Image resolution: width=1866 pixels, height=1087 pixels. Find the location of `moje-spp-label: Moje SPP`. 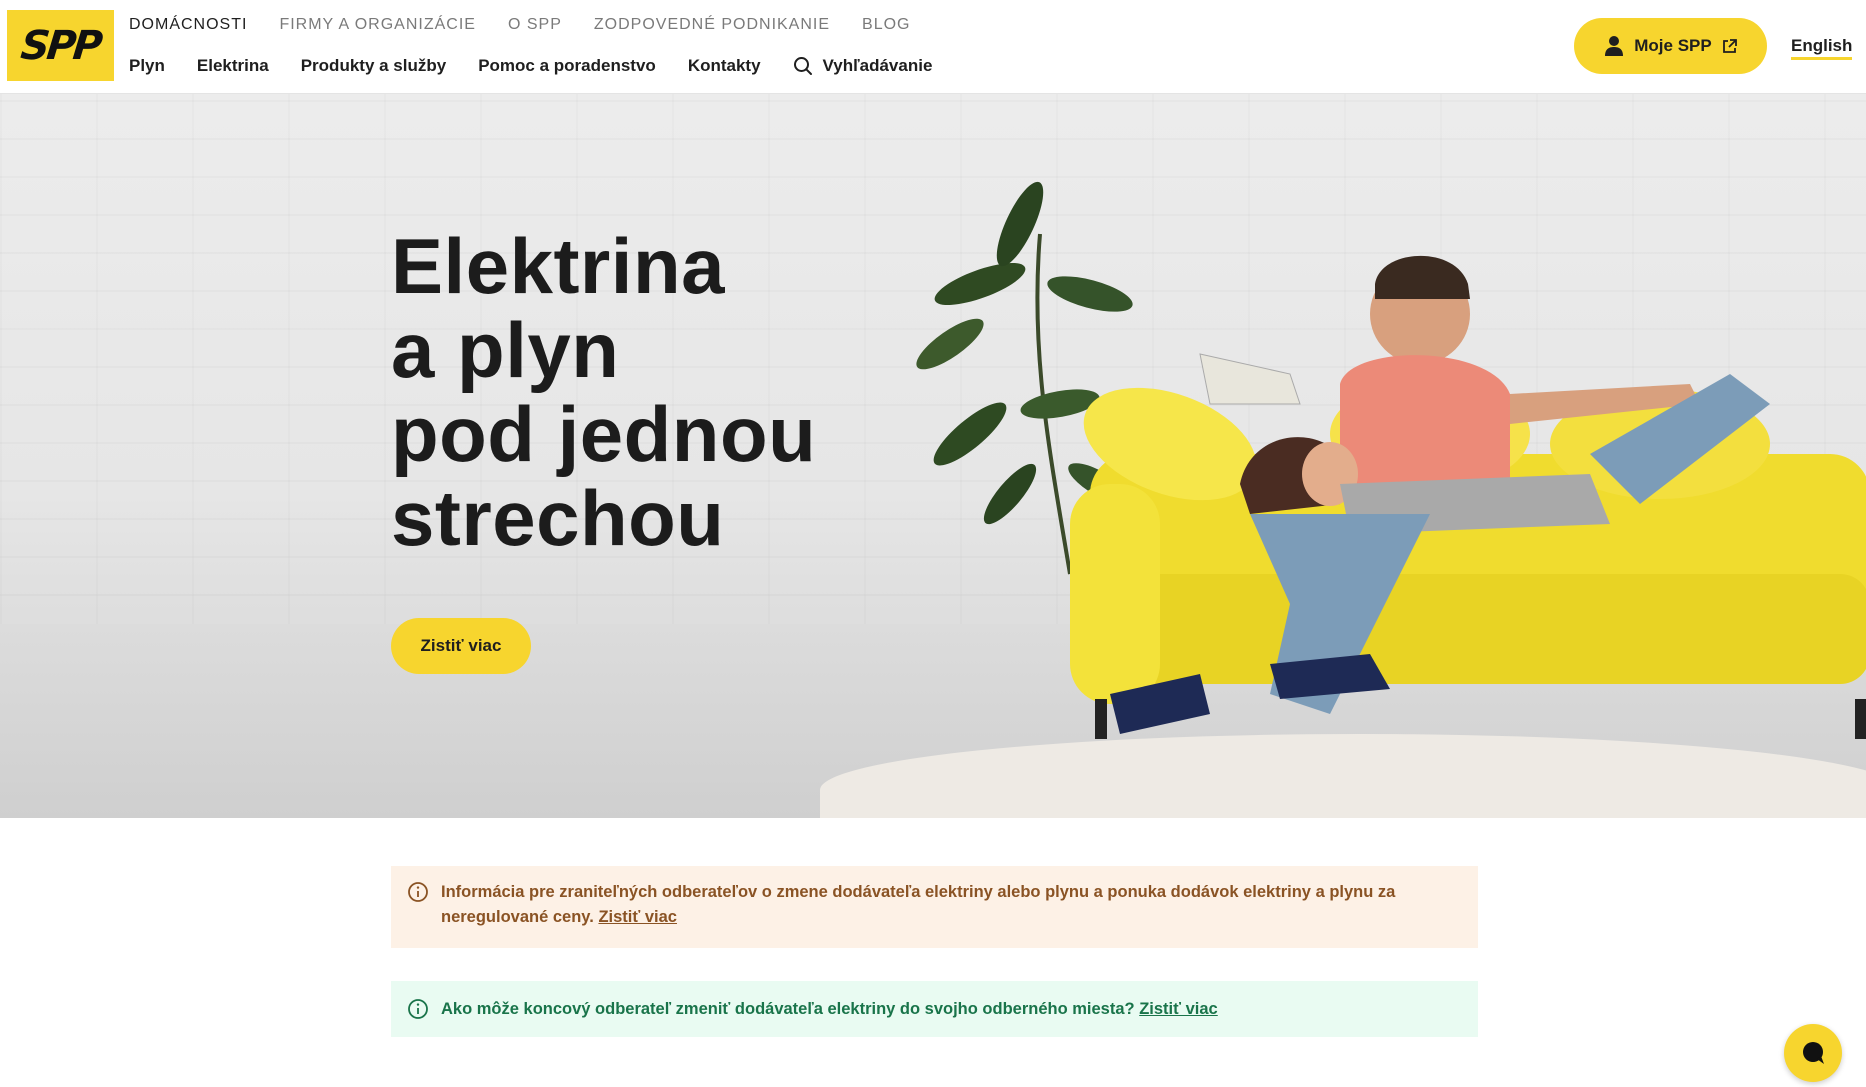

moje-spp-label: Moje SPP is located at coordinates (1673, 45).